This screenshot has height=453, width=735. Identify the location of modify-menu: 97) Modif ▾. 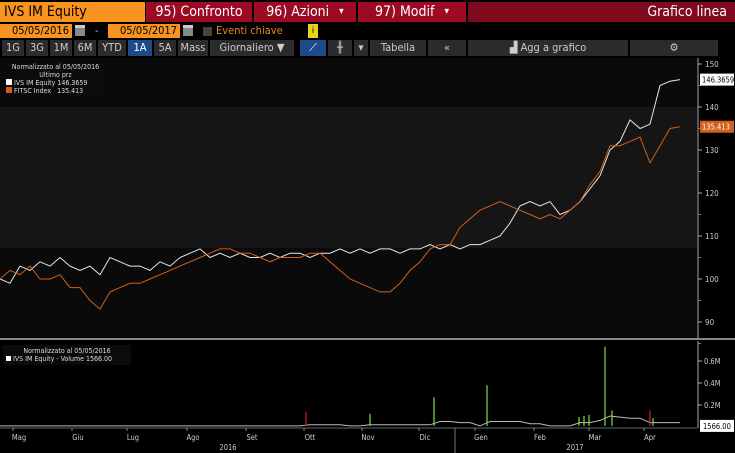
(412, 12).